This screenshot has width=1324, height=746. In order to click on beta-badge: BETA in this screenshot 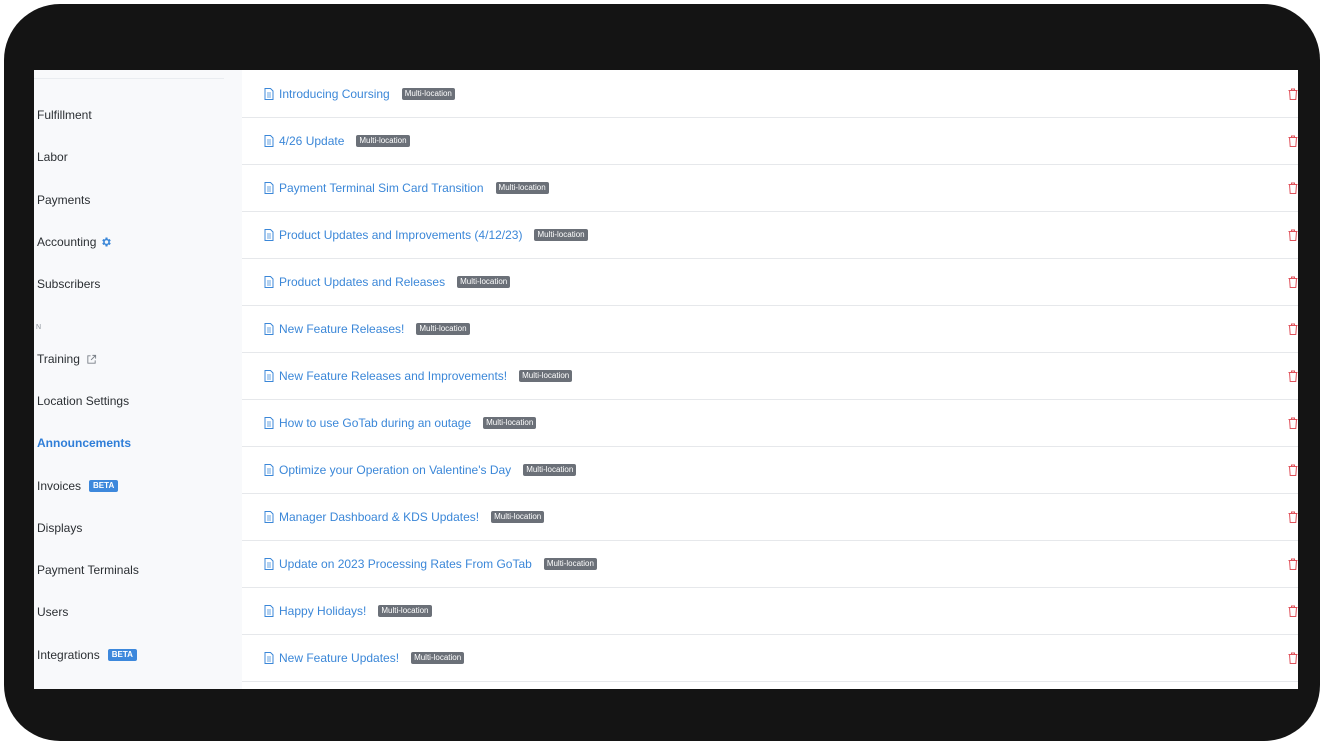, I will do `click(122, 655)`.